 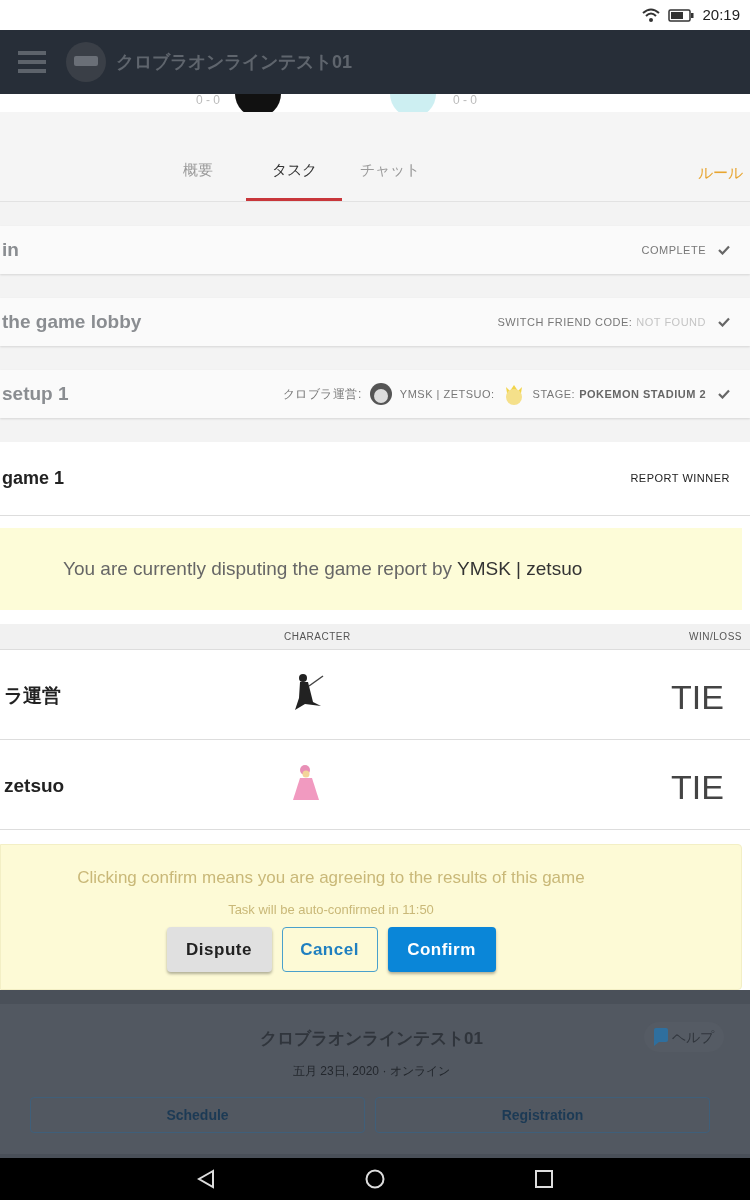 I want to click on player-label: クロブラ運営:, so click(x=322, y=394).